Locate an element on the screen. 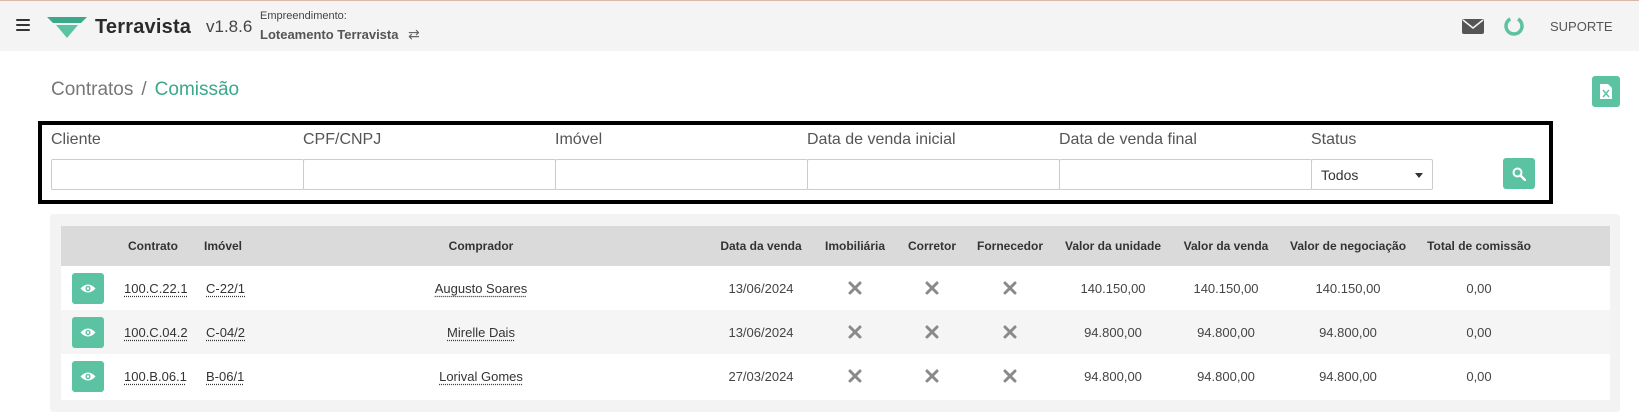 The image size is (1639, 412). cell-contrato: 100.C.22.1 is located at coordinates (156, 288).